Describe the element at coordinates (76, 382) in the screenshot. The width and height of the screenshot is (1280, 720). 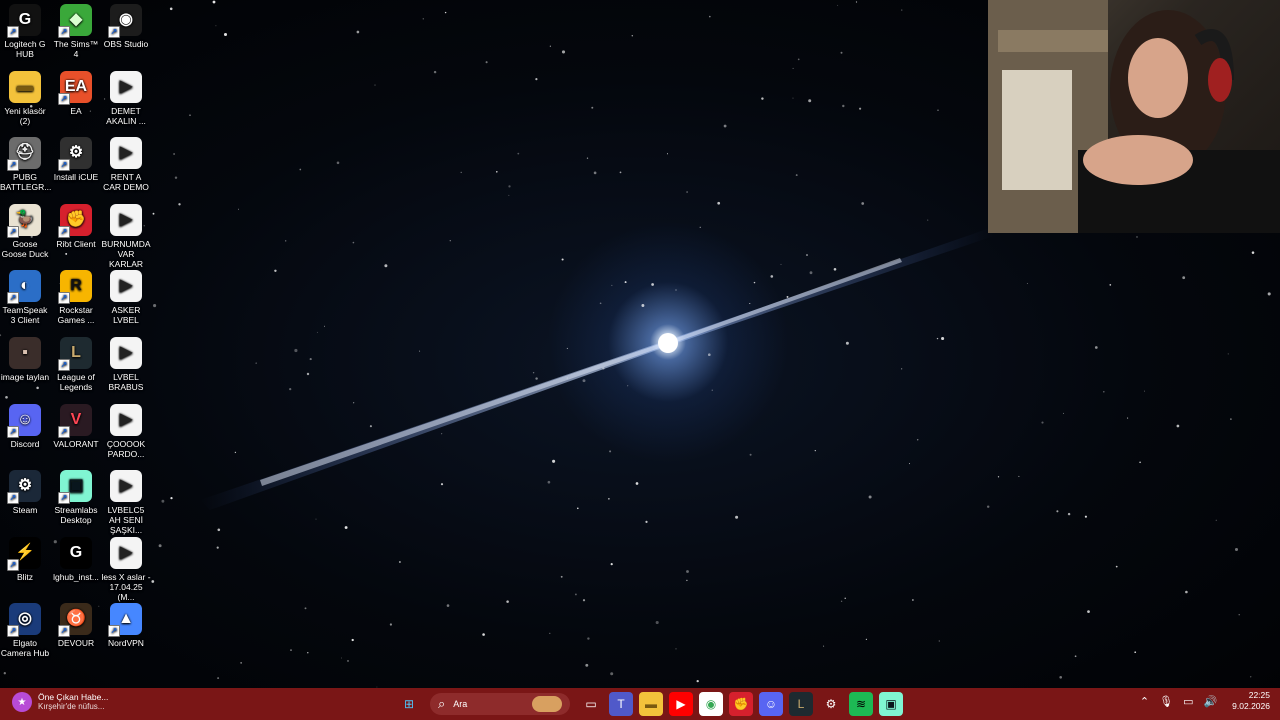
I see `desktop-icon-label: League of Legends` at that location.